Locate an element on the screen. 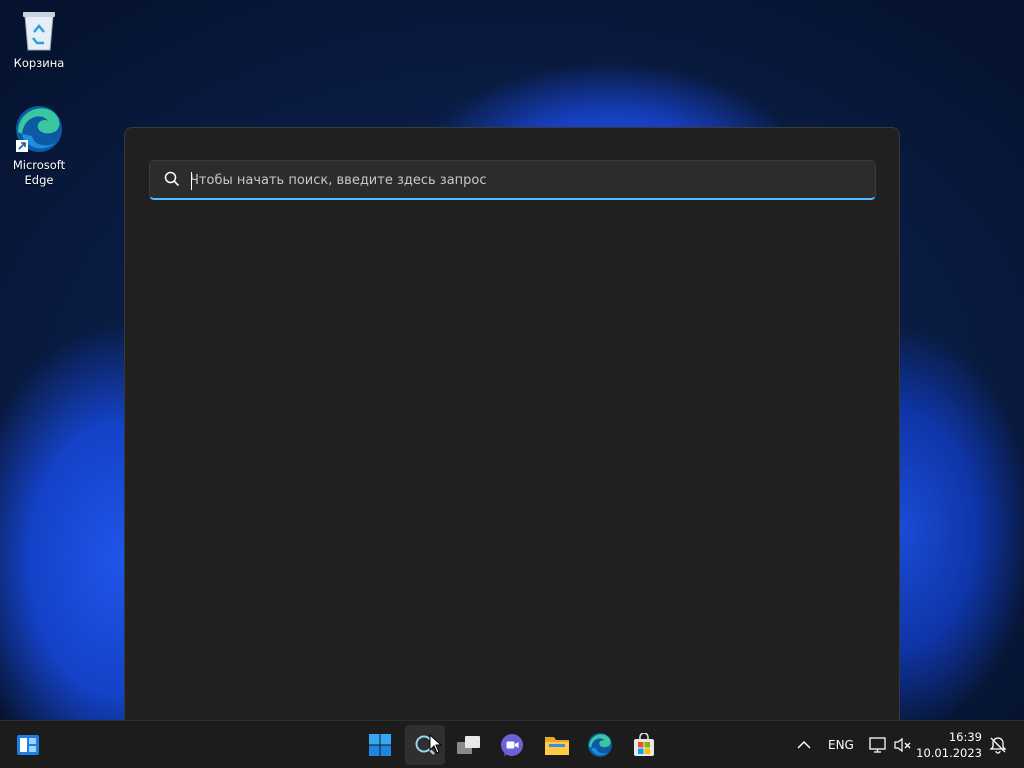  search-icon is located at coordinates (172, 179).